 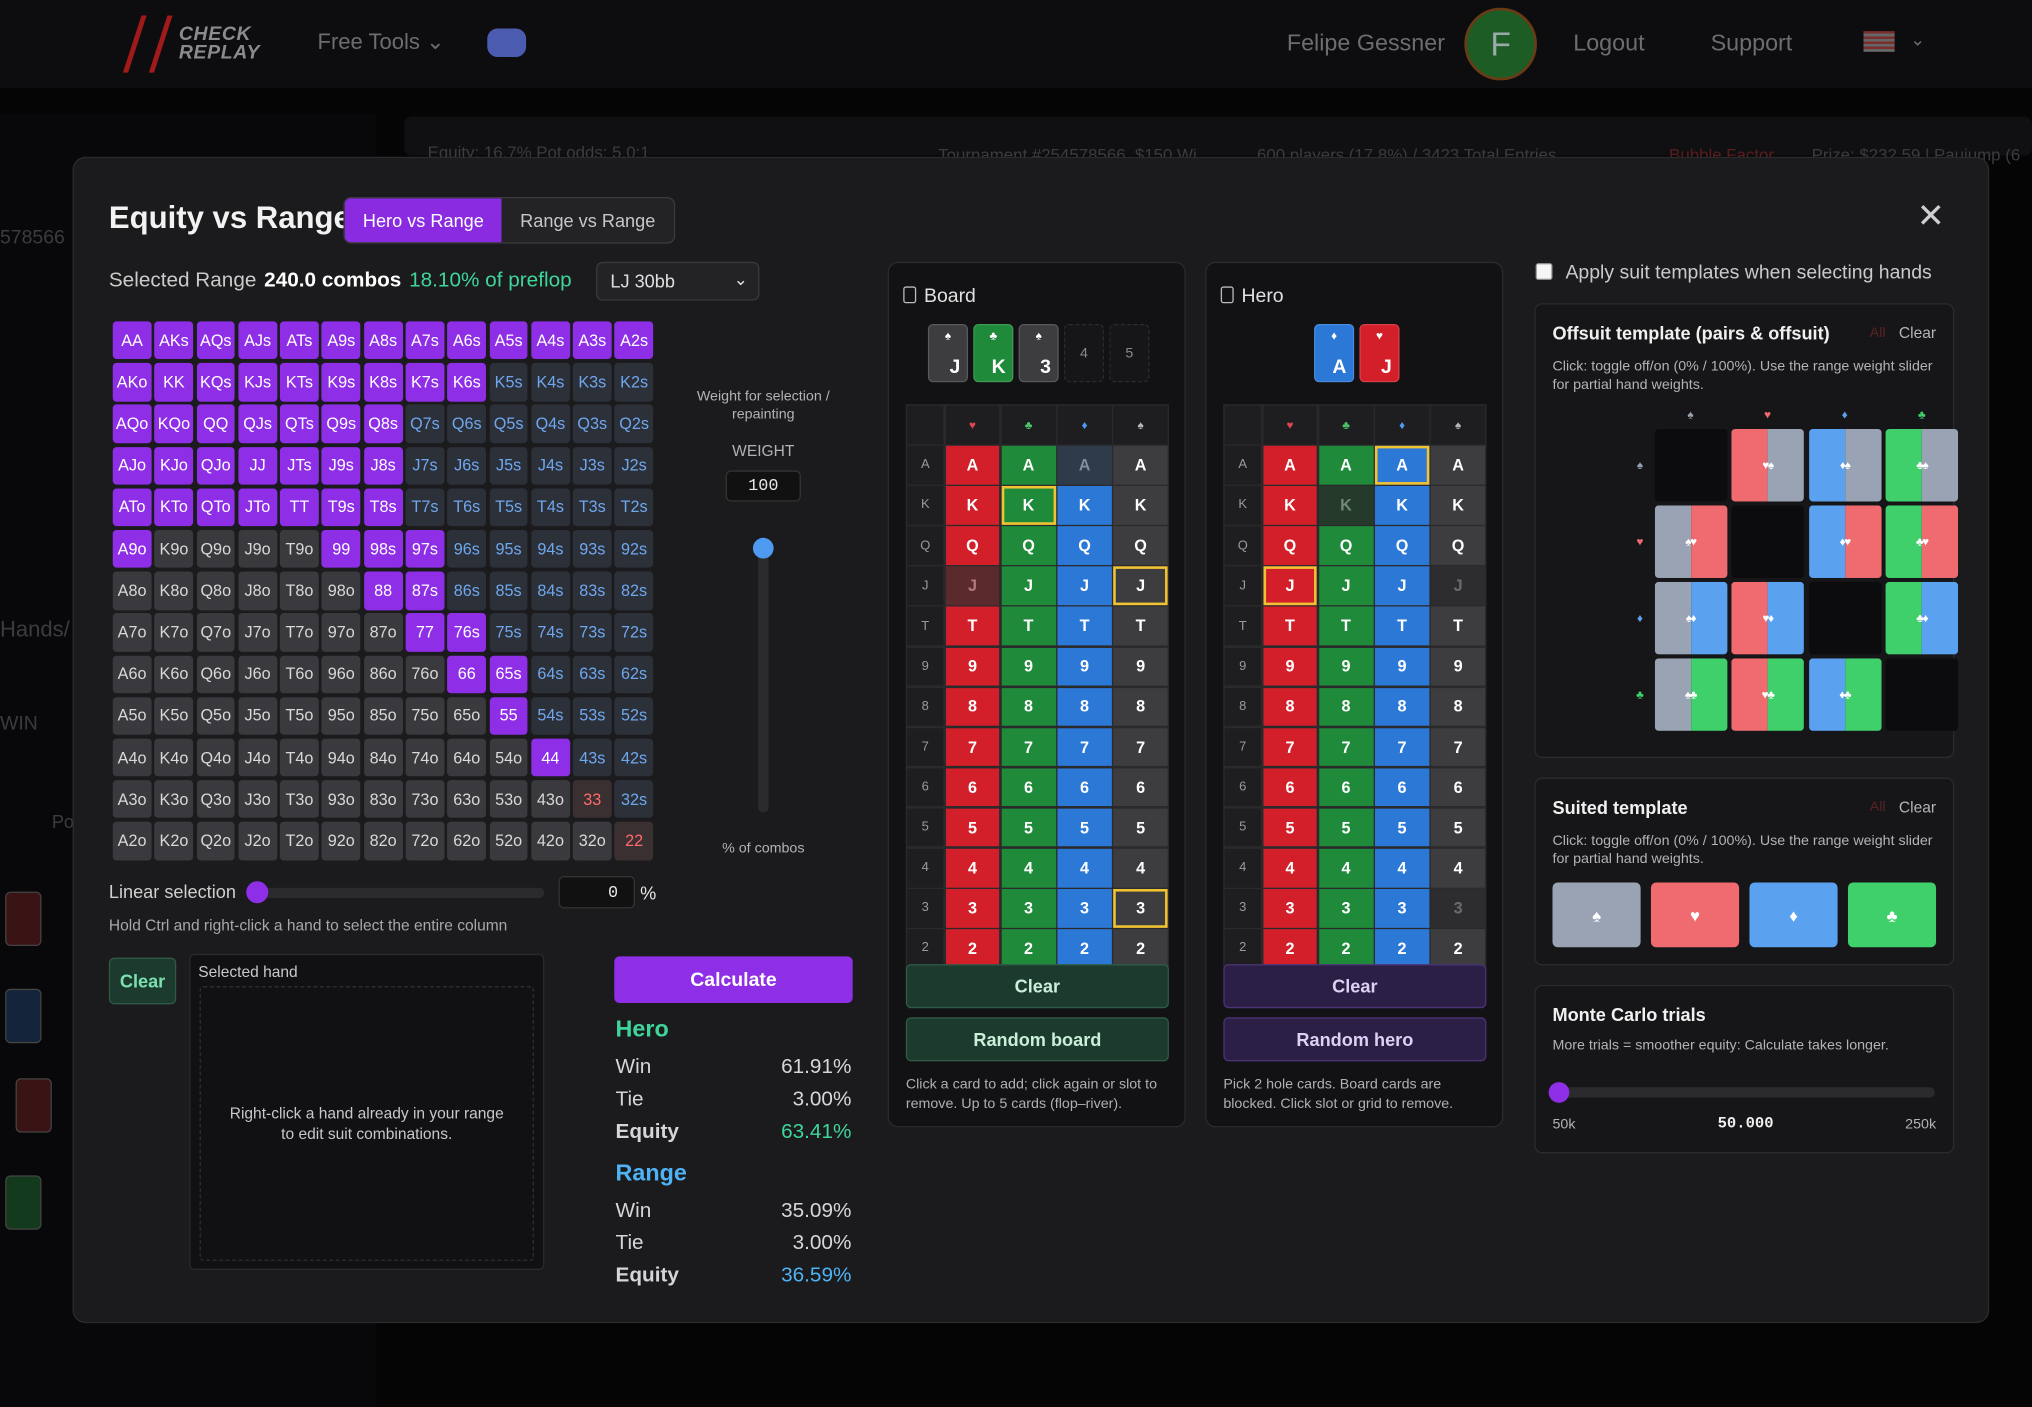 What do you see at coordinates (1844, 541) in the screenshot?
I see `offsuit-template-cell: ♦♥` at bounding box center [1844, 541].